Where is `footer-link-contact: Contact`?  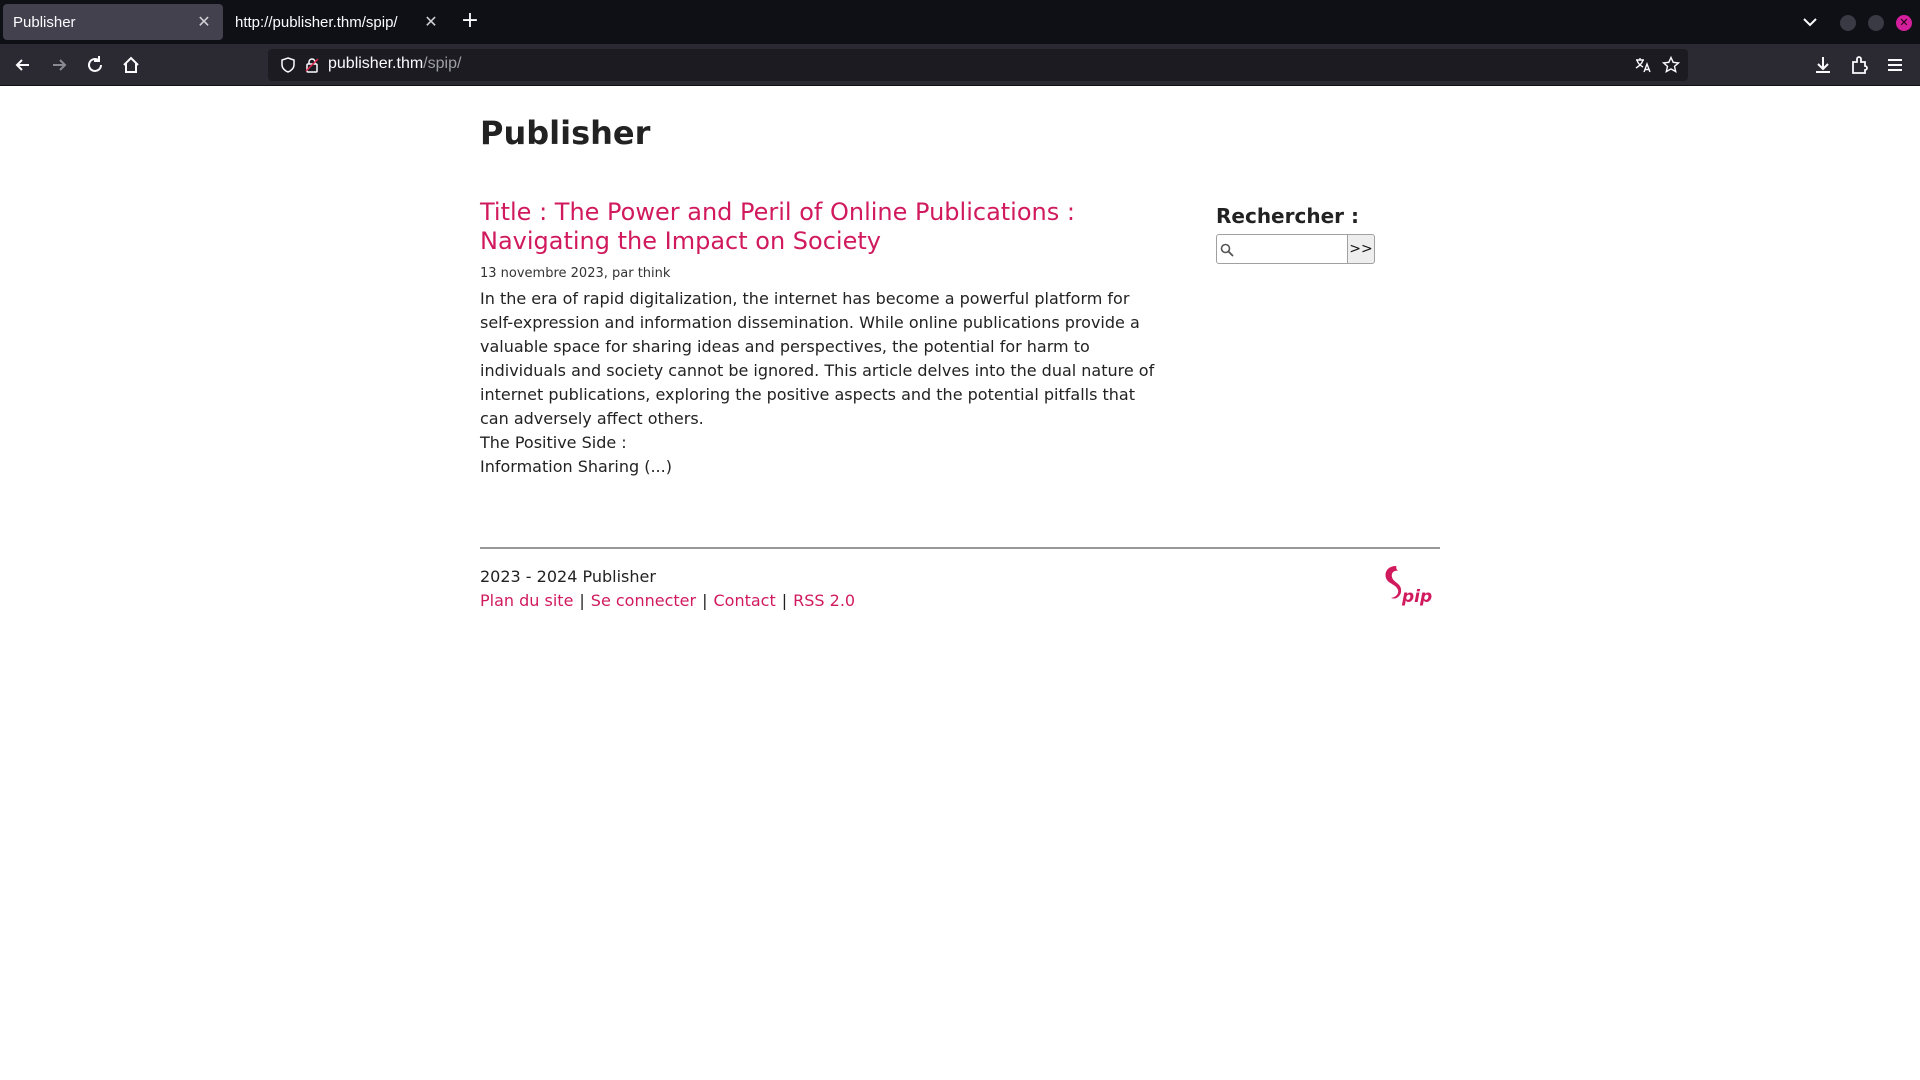
footer-link-contact: Contact is located at coordinates (744, 600).